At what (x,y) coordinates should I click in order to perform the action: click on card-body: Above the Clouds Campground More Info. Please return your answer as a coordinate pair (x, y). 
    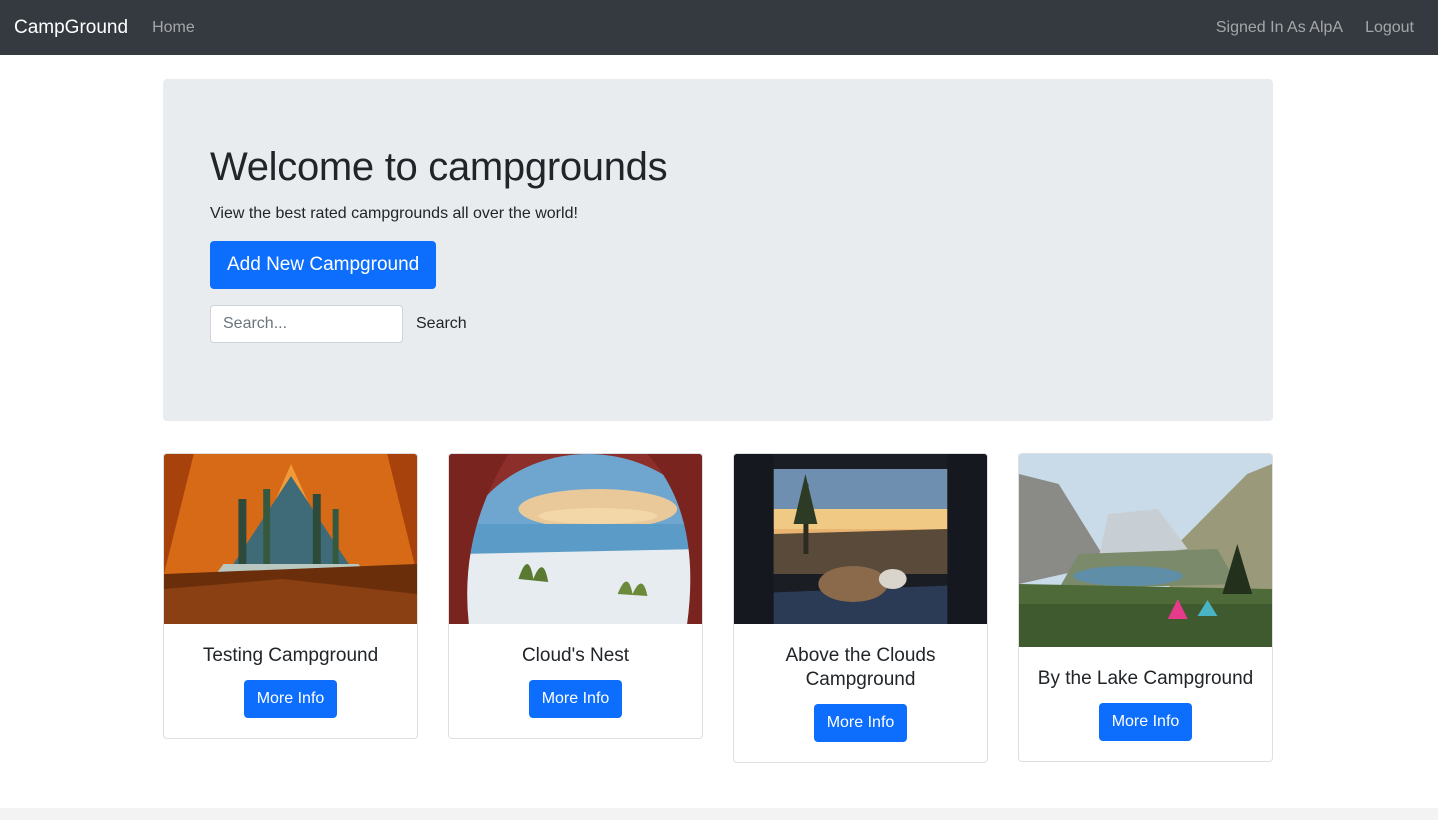
    Looking at the image, I should click on (860, 693).